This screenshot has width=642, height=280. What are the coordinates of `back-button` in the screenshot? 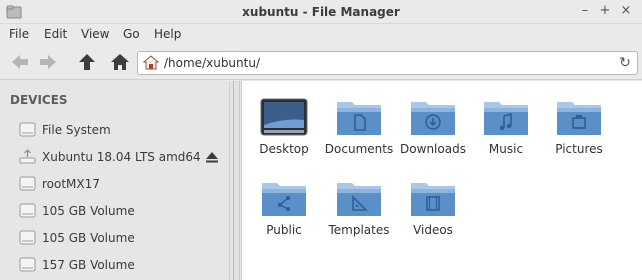 It's located at (20, 62).